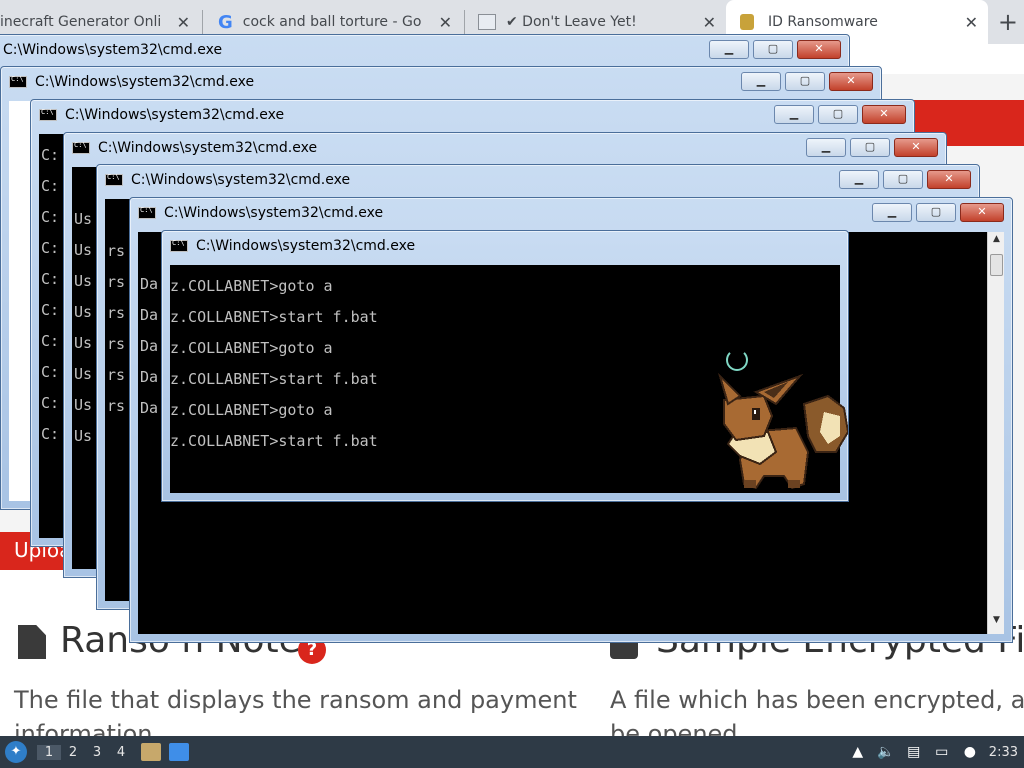 The width and height of the screenshot is (1024, 768). Describe the element at coordinates (225, 22) in the screenshot. I see `google-icon: G` at that location.